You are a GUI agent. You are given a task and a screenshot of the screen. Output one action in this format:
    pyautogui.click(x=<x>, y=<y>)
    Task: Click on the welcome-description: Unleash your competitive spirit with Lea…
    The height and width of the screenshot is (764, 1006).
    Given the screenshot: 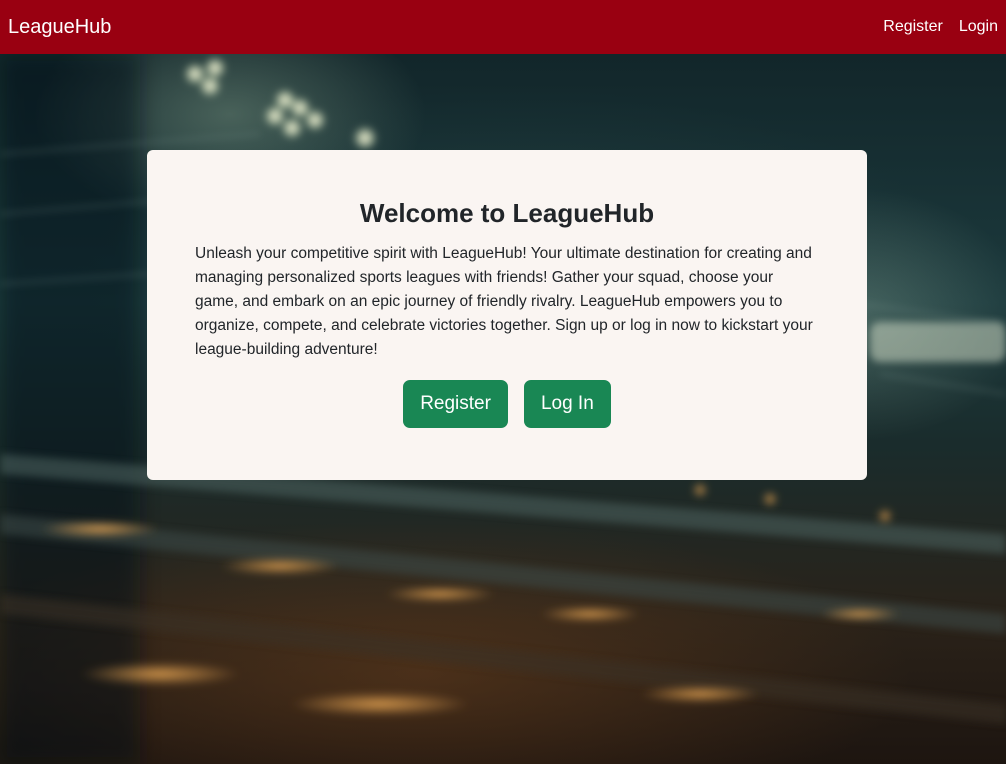 What is the action you would take?
    pyautogui.click(x=504, y=301)
    